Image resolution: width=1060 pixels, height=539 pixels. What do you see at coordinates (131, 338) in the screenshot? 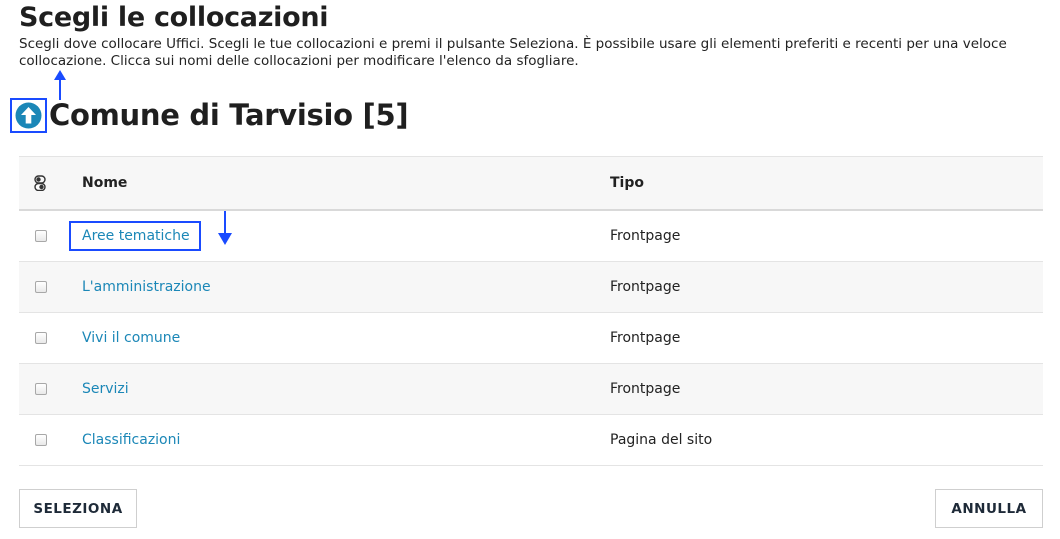
I see `location-link-vivi-il-comune: Vivi il comune` at bounding box center [131, 338].